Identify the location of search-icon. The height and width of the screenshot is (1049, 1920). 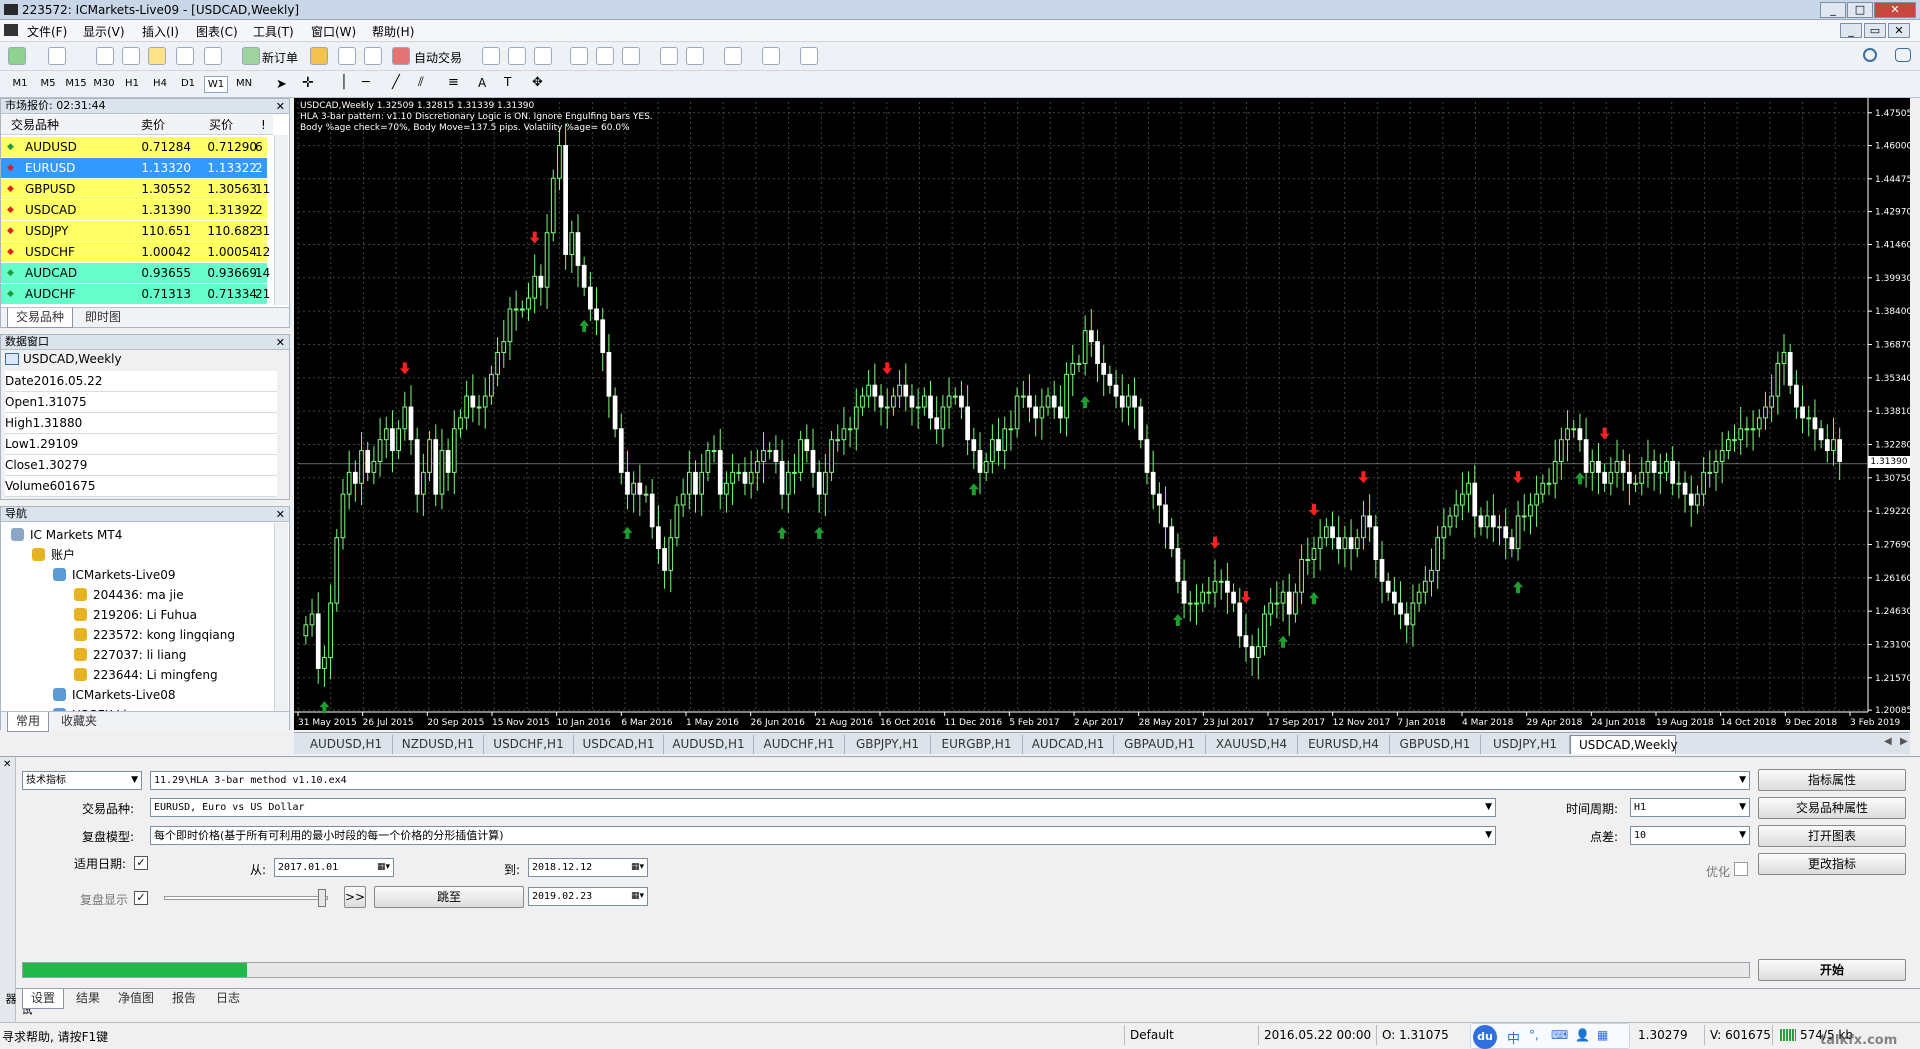
(1870, 55).